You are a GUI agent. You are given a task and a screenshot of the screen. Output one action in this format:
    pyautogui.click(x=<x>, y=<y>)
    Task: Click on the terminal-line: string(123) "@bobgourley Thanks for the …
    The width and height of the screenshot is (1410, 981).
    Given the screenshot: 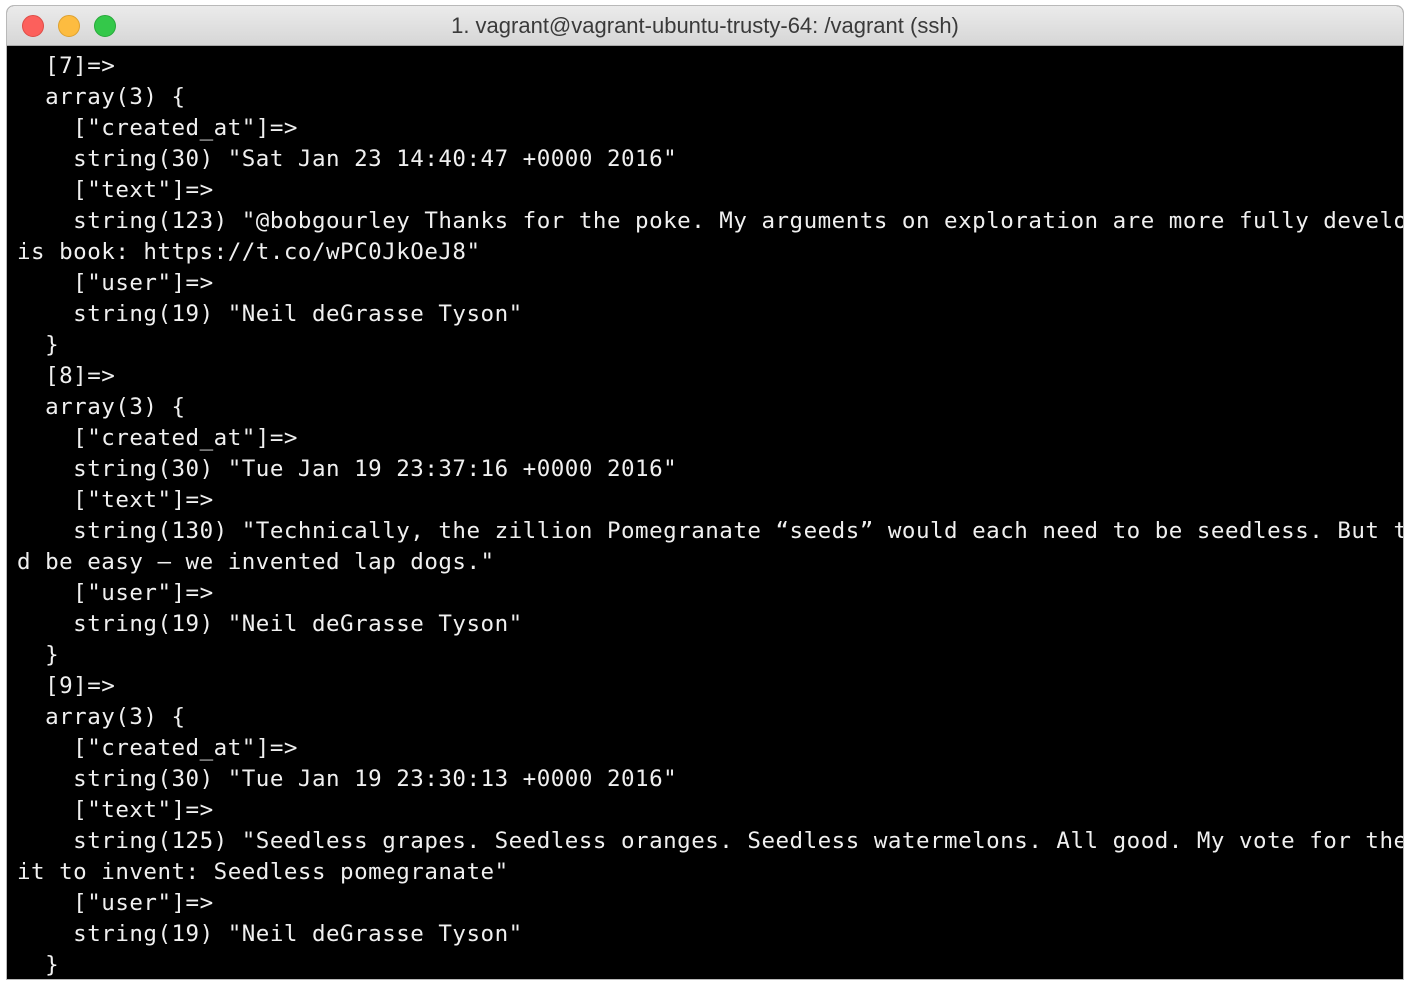 What is the action you would take?
    pyautogui.click(x=710, y=221)
    